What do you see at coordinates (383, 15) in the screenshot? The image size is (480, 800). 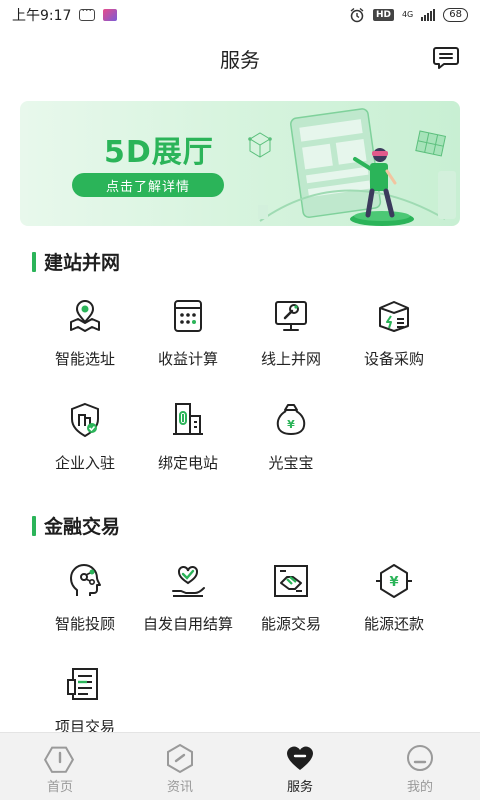 I see `hd-icon: HD` at bounding box center [383, 15].